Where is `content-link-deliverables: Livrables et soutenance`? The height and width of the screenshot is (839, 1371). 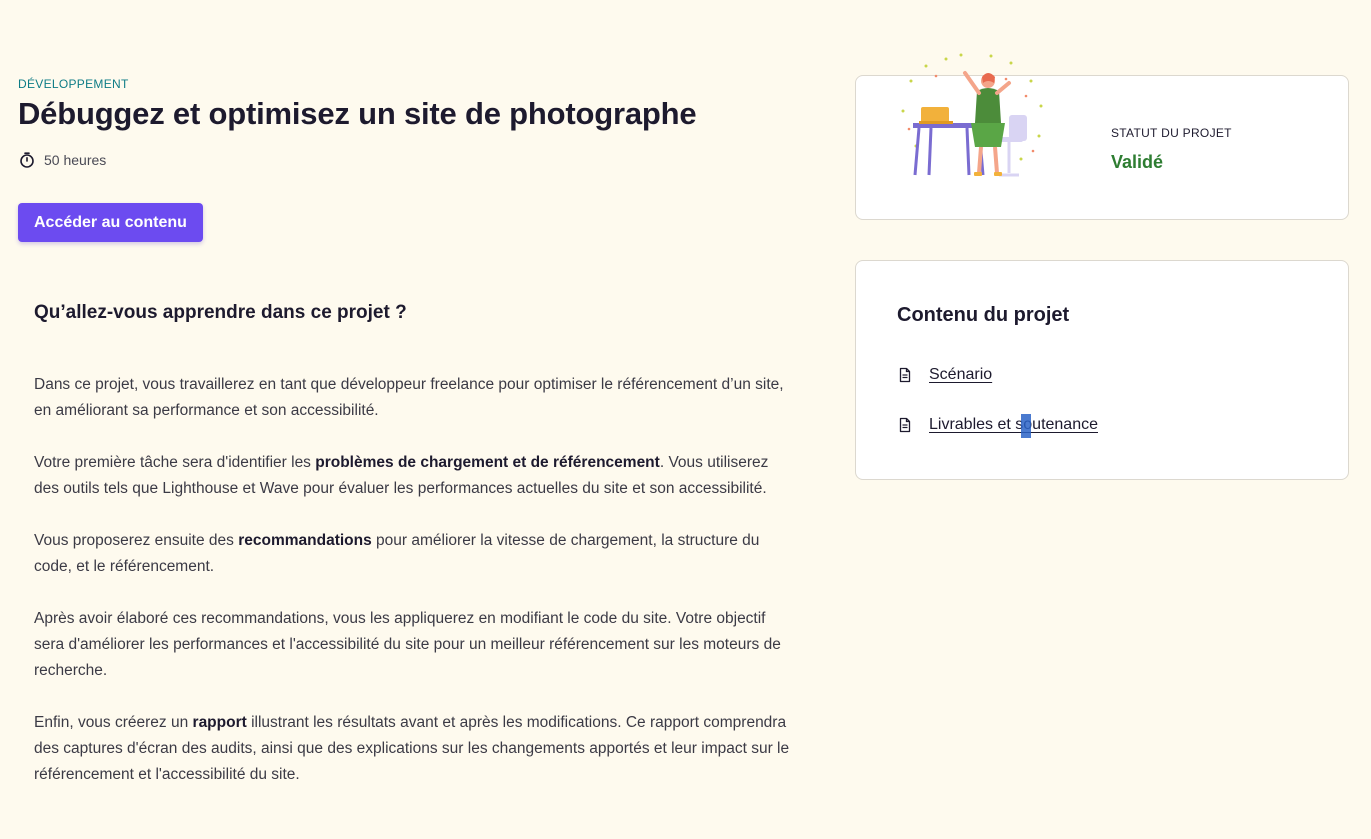
content-link-deliverables: Livrables et soutenance is located at coordinates (997, 425).